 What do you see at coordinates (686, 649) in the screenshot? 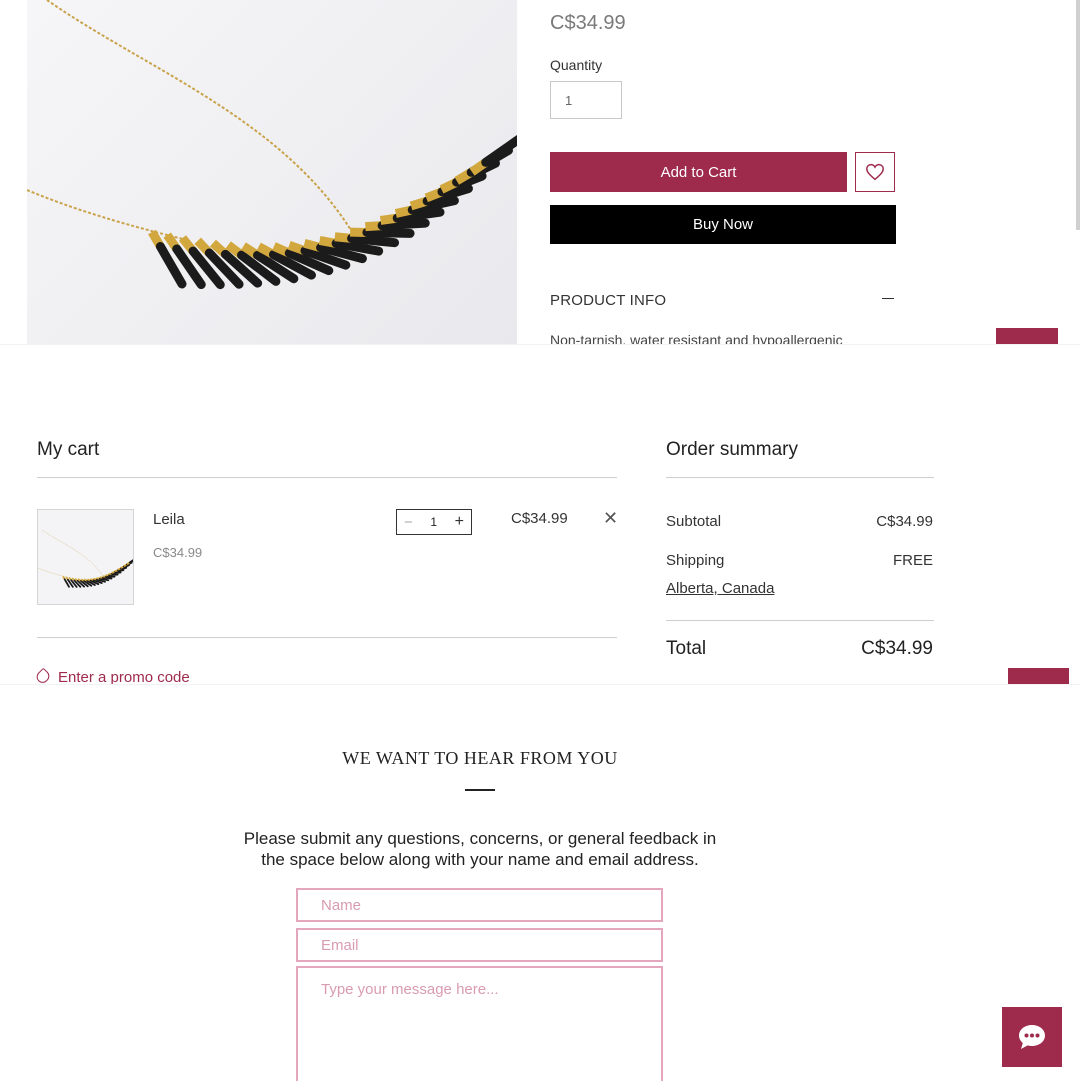
I see `total-label: Total` at bounding box center [686, 649].